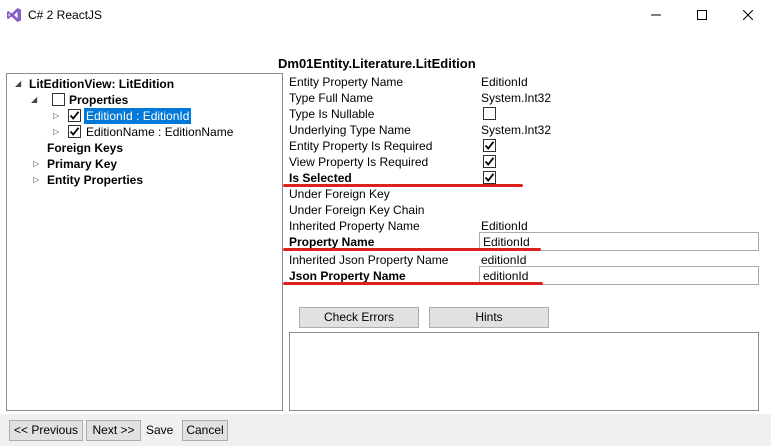 This screenshot has width=771, height=446. What do you see at coordinates (95, 180) in the screenshot?
I see `tree-node-label: Entity Properties` at bounding box center [95, 180].